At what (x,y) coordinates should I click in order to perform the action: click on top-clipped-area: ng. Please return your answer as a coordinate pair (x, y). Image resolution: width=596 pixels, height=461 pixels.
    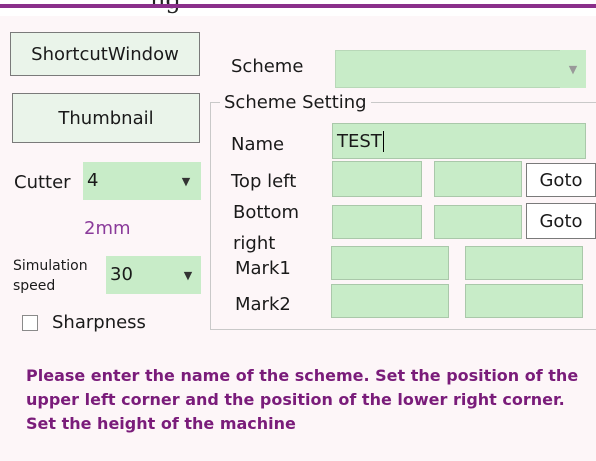
    Looking at the image, I should click on (298, 8).